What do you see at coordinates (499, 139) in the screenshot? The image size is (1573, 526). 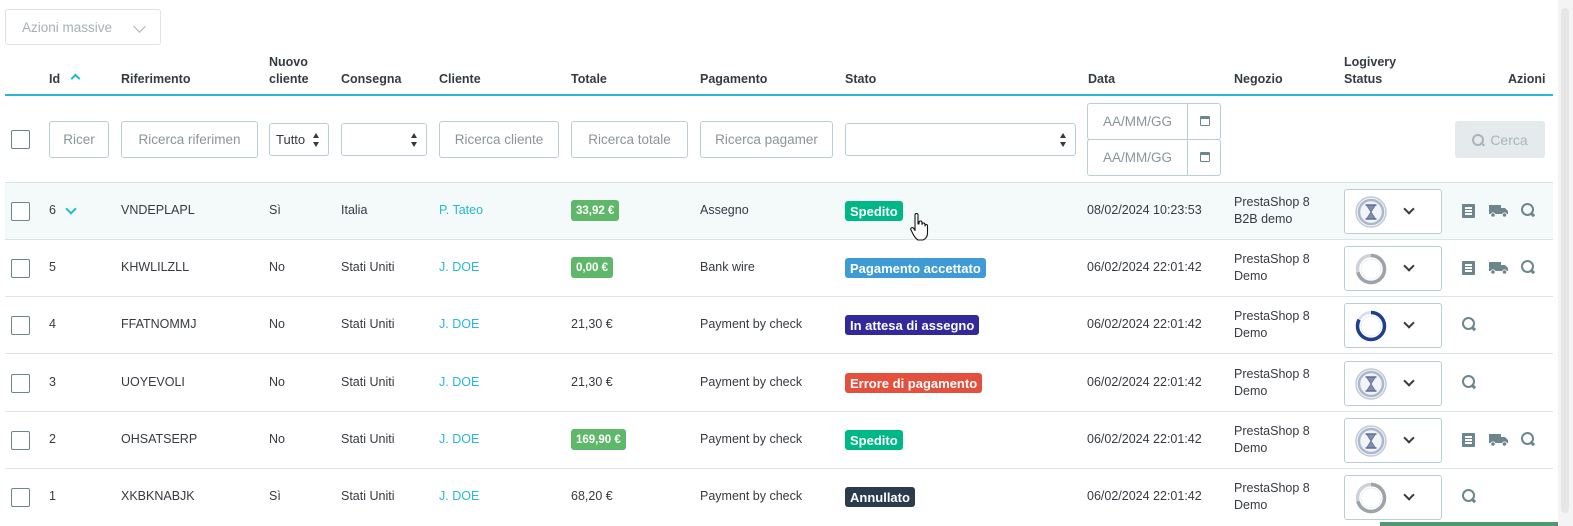 I see `filter-client-input: Ricerca cliente` at bounding box center [499, 139].